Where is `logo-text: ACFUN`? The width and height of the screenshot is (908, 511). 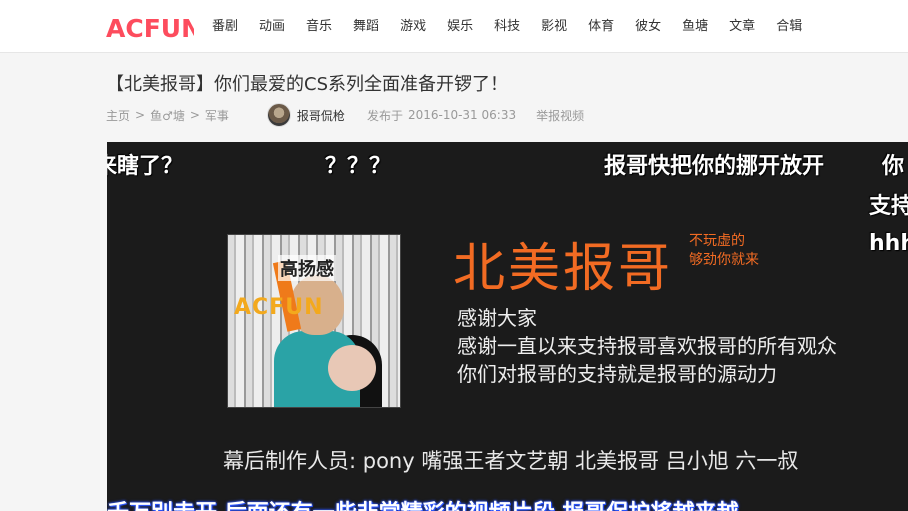 logo-text: ACFUN is located at coordinates (150, 28).